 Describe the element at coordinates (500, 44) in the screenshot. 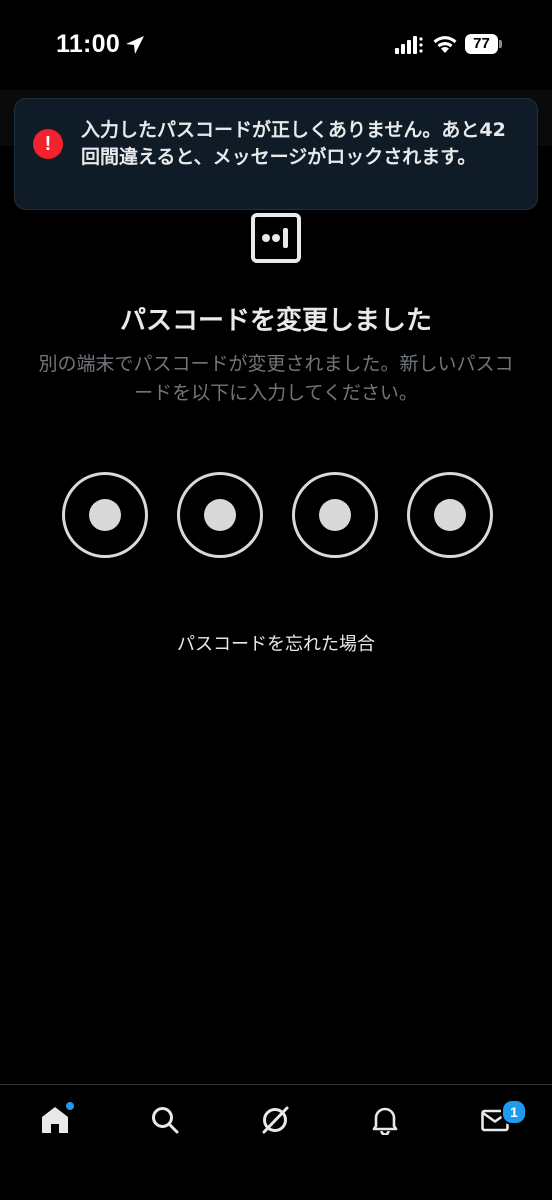

I see `battery-cap` at that location.